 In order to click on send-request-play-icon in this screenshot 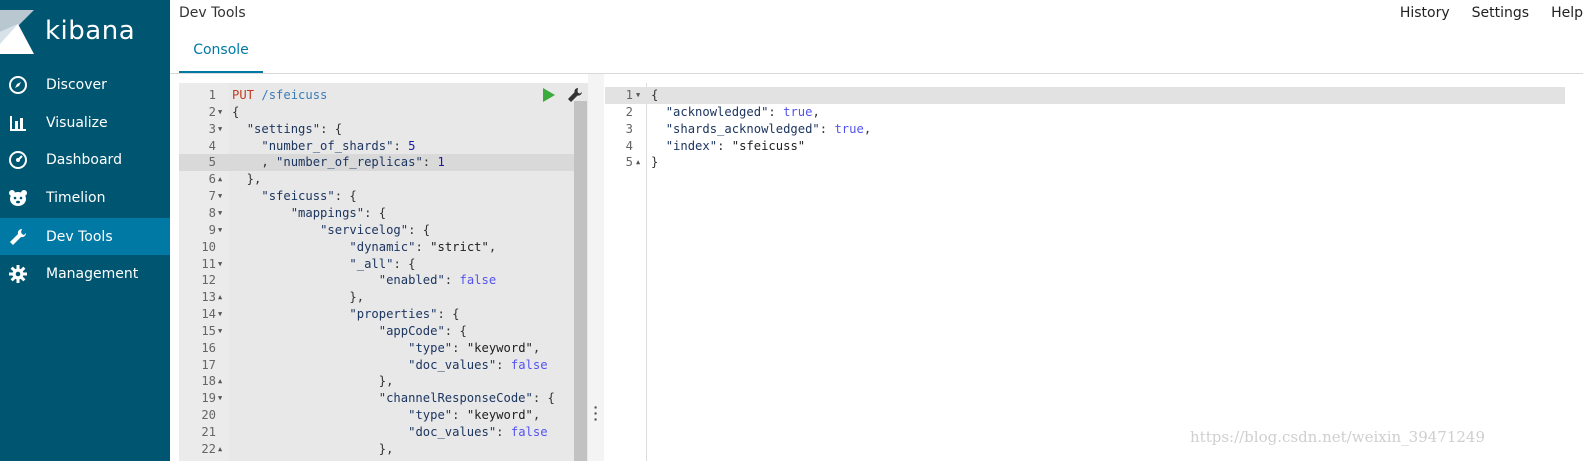, I will do `click(549, 95)`.